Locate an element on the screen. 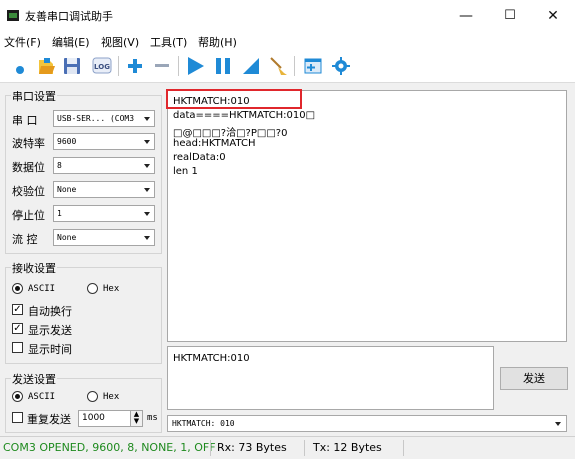  menu-help: 帮助(H) is located at coordinates (217, 42).